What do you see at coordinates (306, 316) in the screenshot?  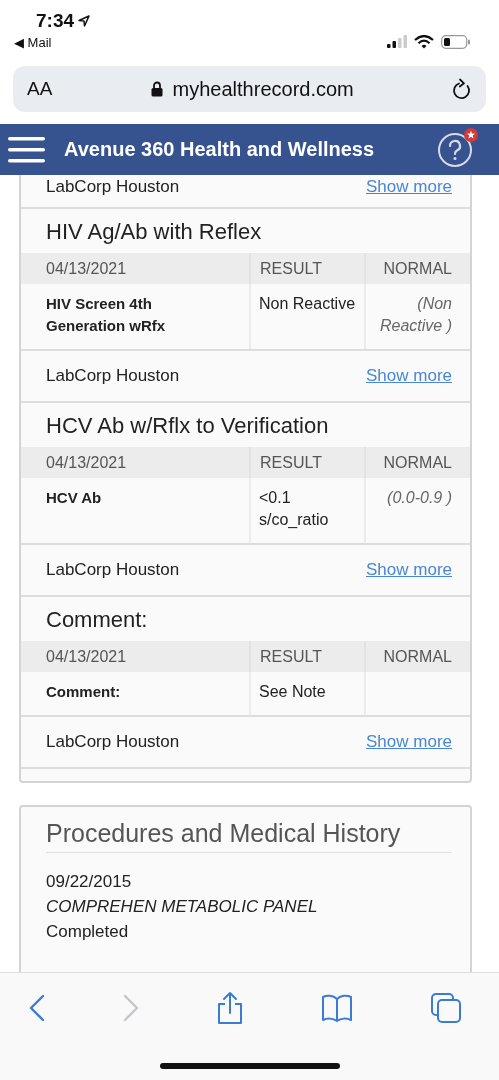 I see `result-value: Non Reactive` at bounding box center [306, 316].